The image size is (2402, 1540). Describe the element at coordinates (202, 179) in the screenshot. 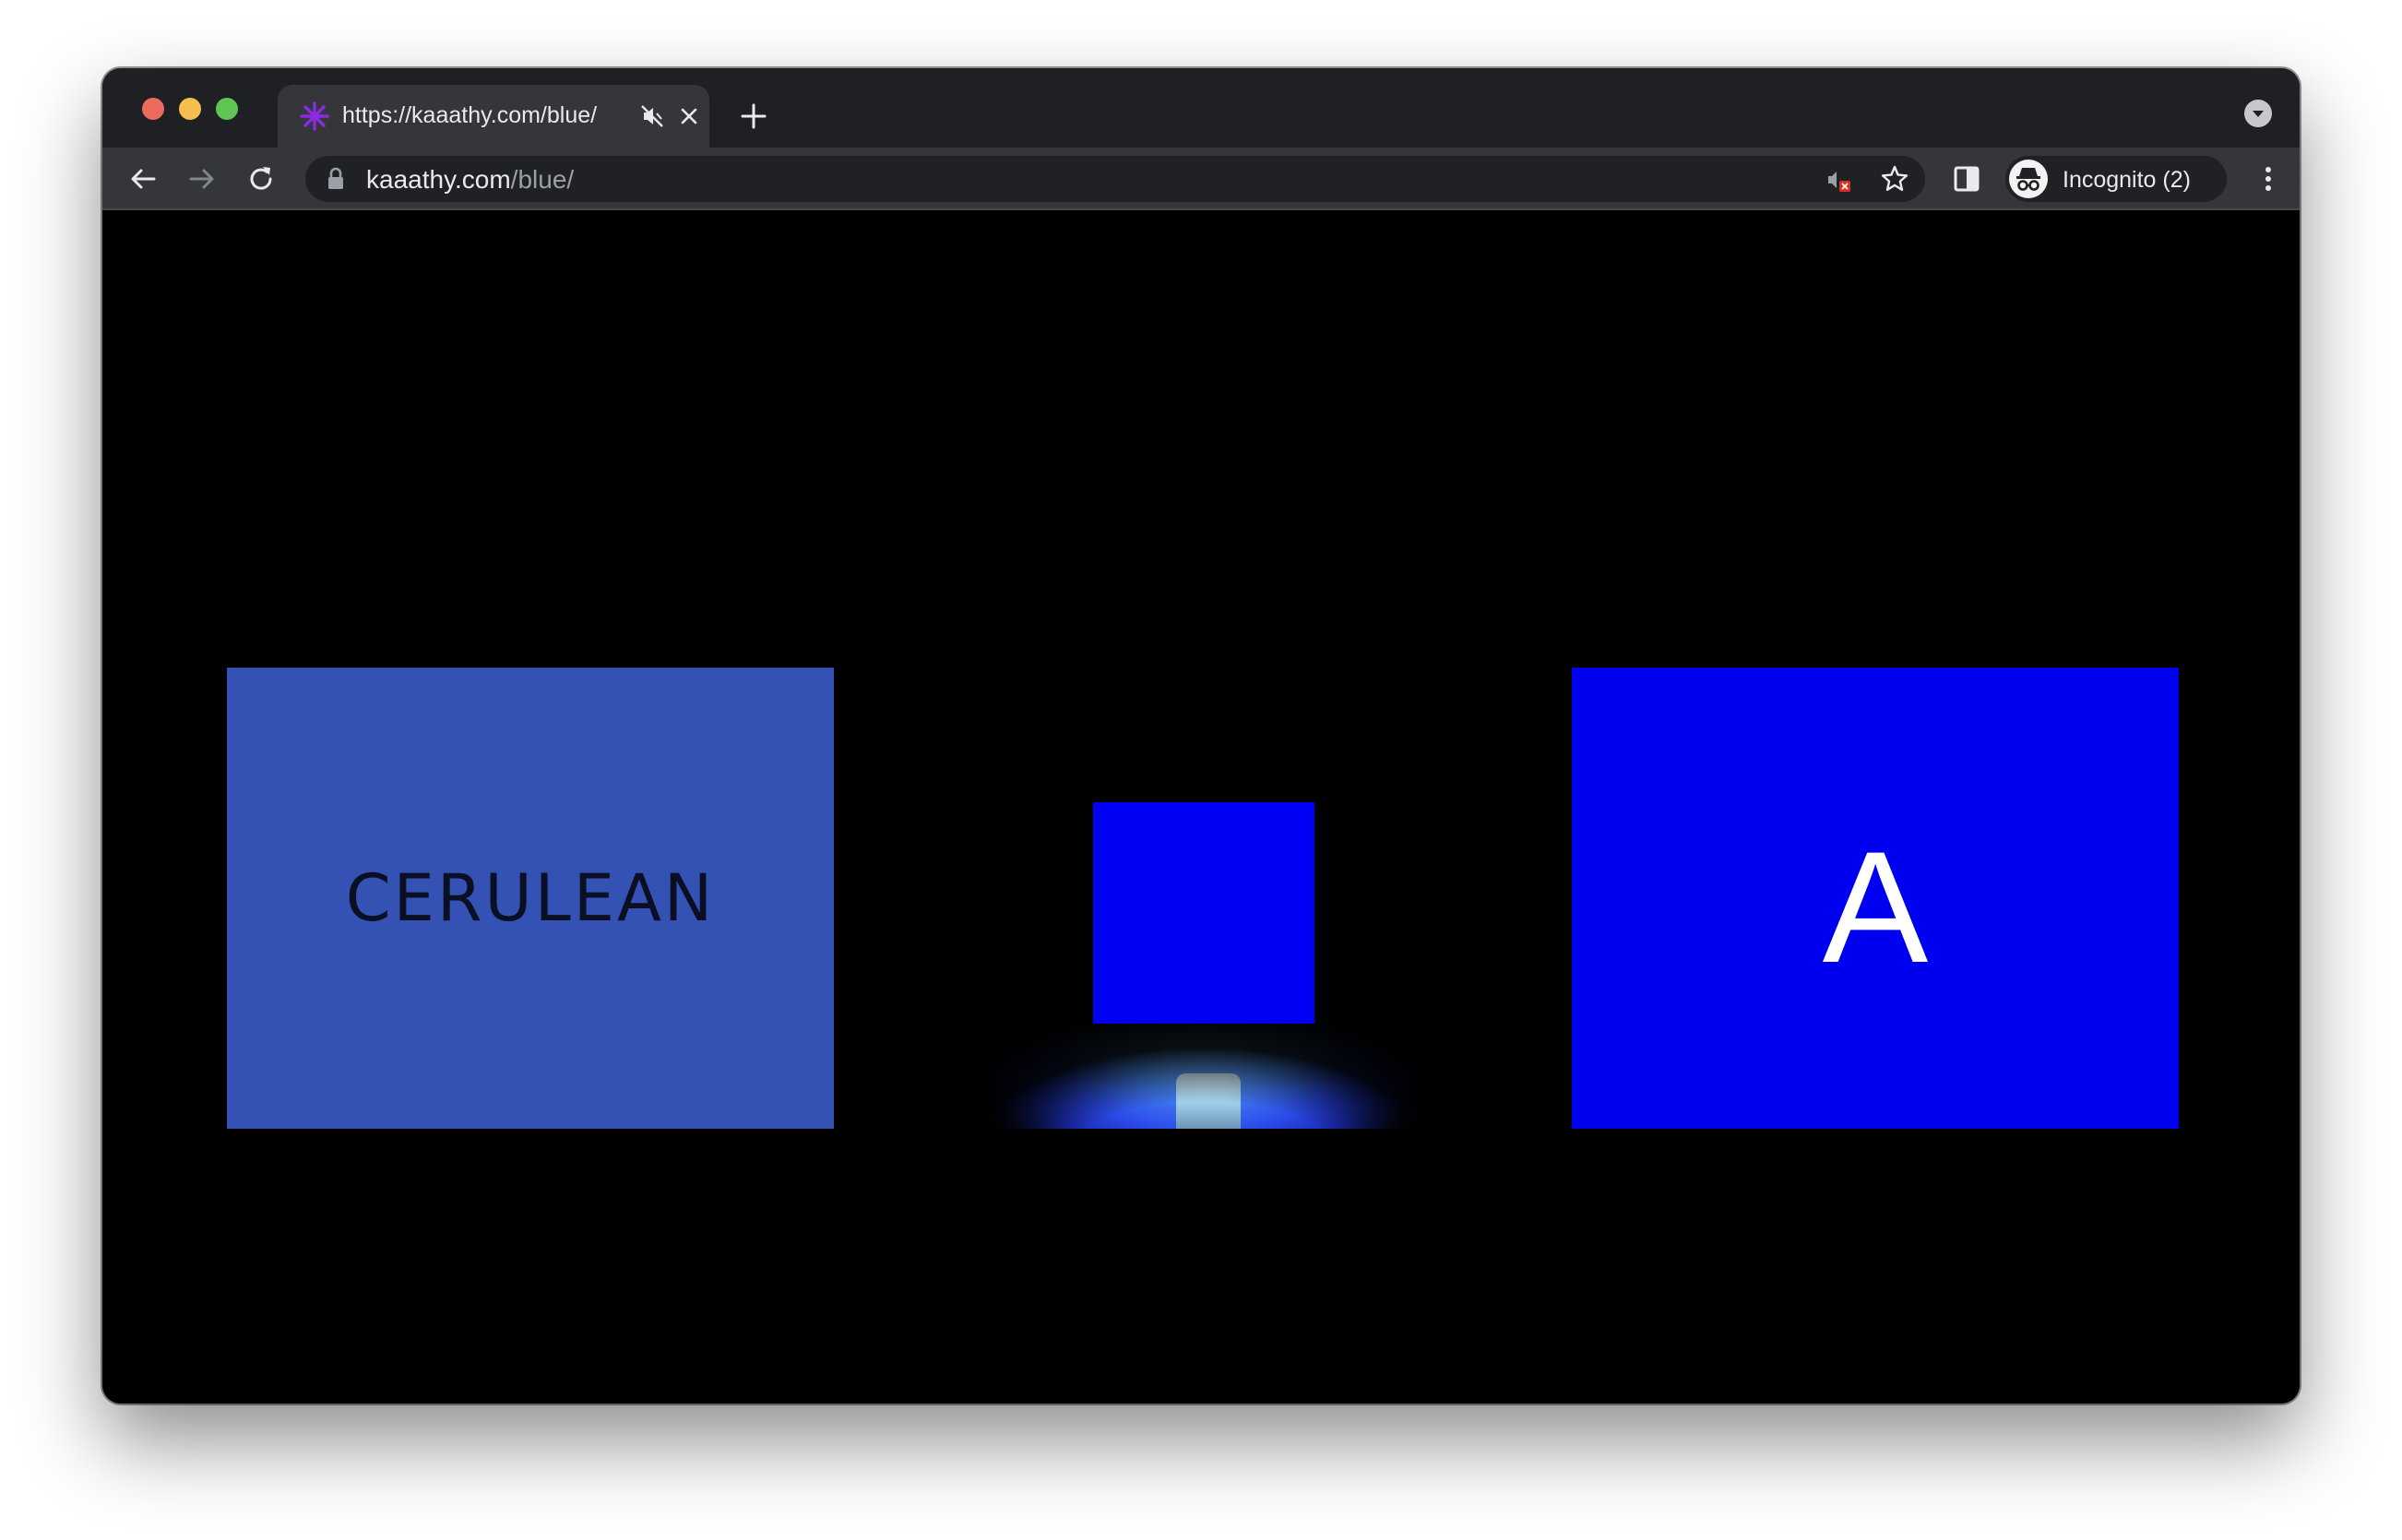

I see `forward-arrow-icon` at that location.